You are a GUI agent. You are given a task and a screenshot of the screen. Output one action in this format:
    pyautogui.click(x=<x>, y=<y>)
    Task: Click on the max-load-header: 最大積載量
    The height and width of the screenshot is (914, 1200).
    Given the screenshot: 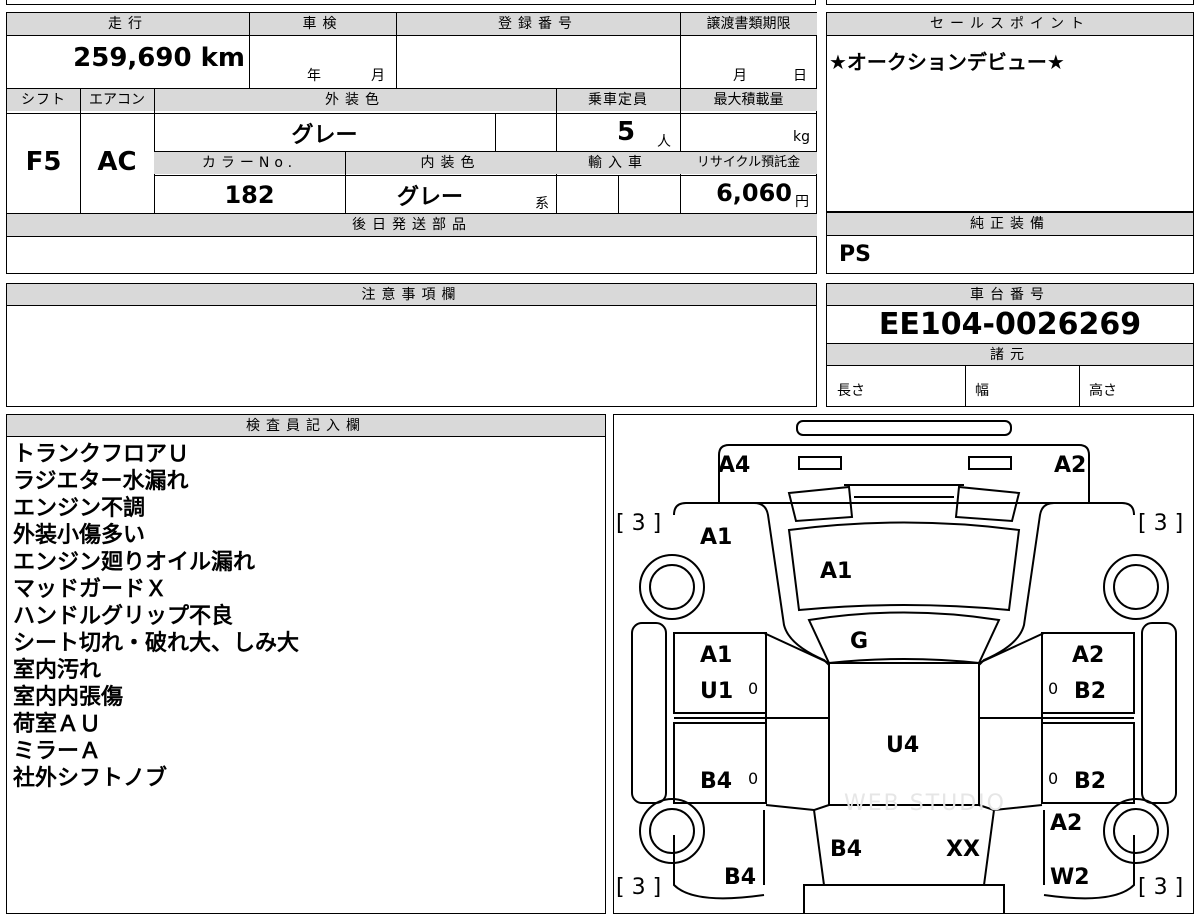 What is the action you would take?
    pyautogui.click(x=748, y=100)
    